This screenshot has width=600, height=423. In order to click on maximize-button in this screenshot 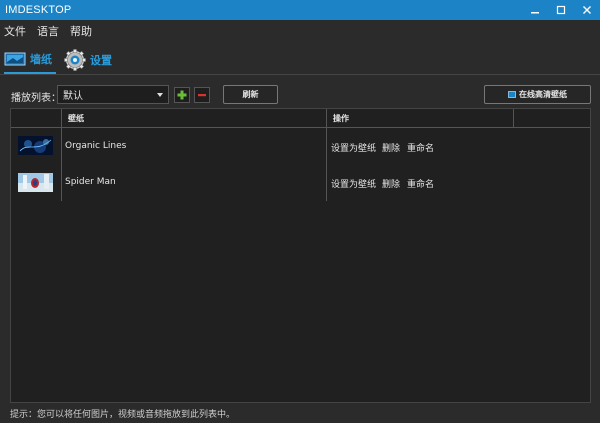, I will do `click(561, 10)`.